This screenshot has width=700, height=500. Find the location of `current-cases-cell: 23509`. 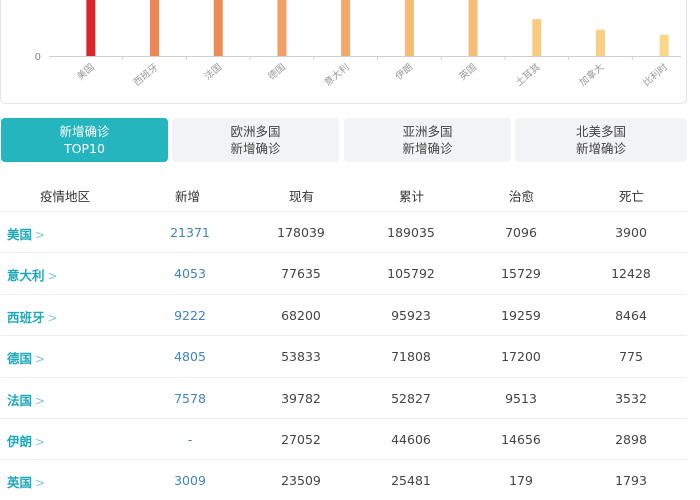

current-cases-cell: 23509 is located at coordinates (301, 481).